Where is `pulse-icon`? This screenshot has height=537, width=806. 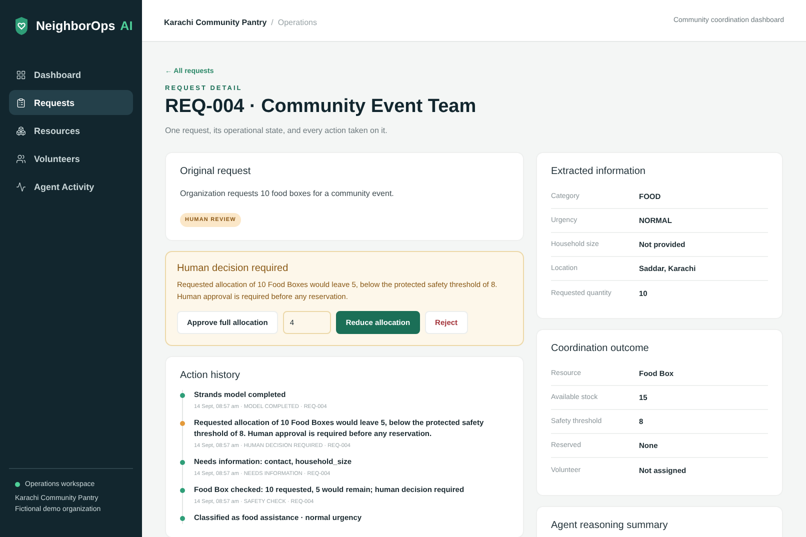 pulse-icon is located at coordinates (21, 187).